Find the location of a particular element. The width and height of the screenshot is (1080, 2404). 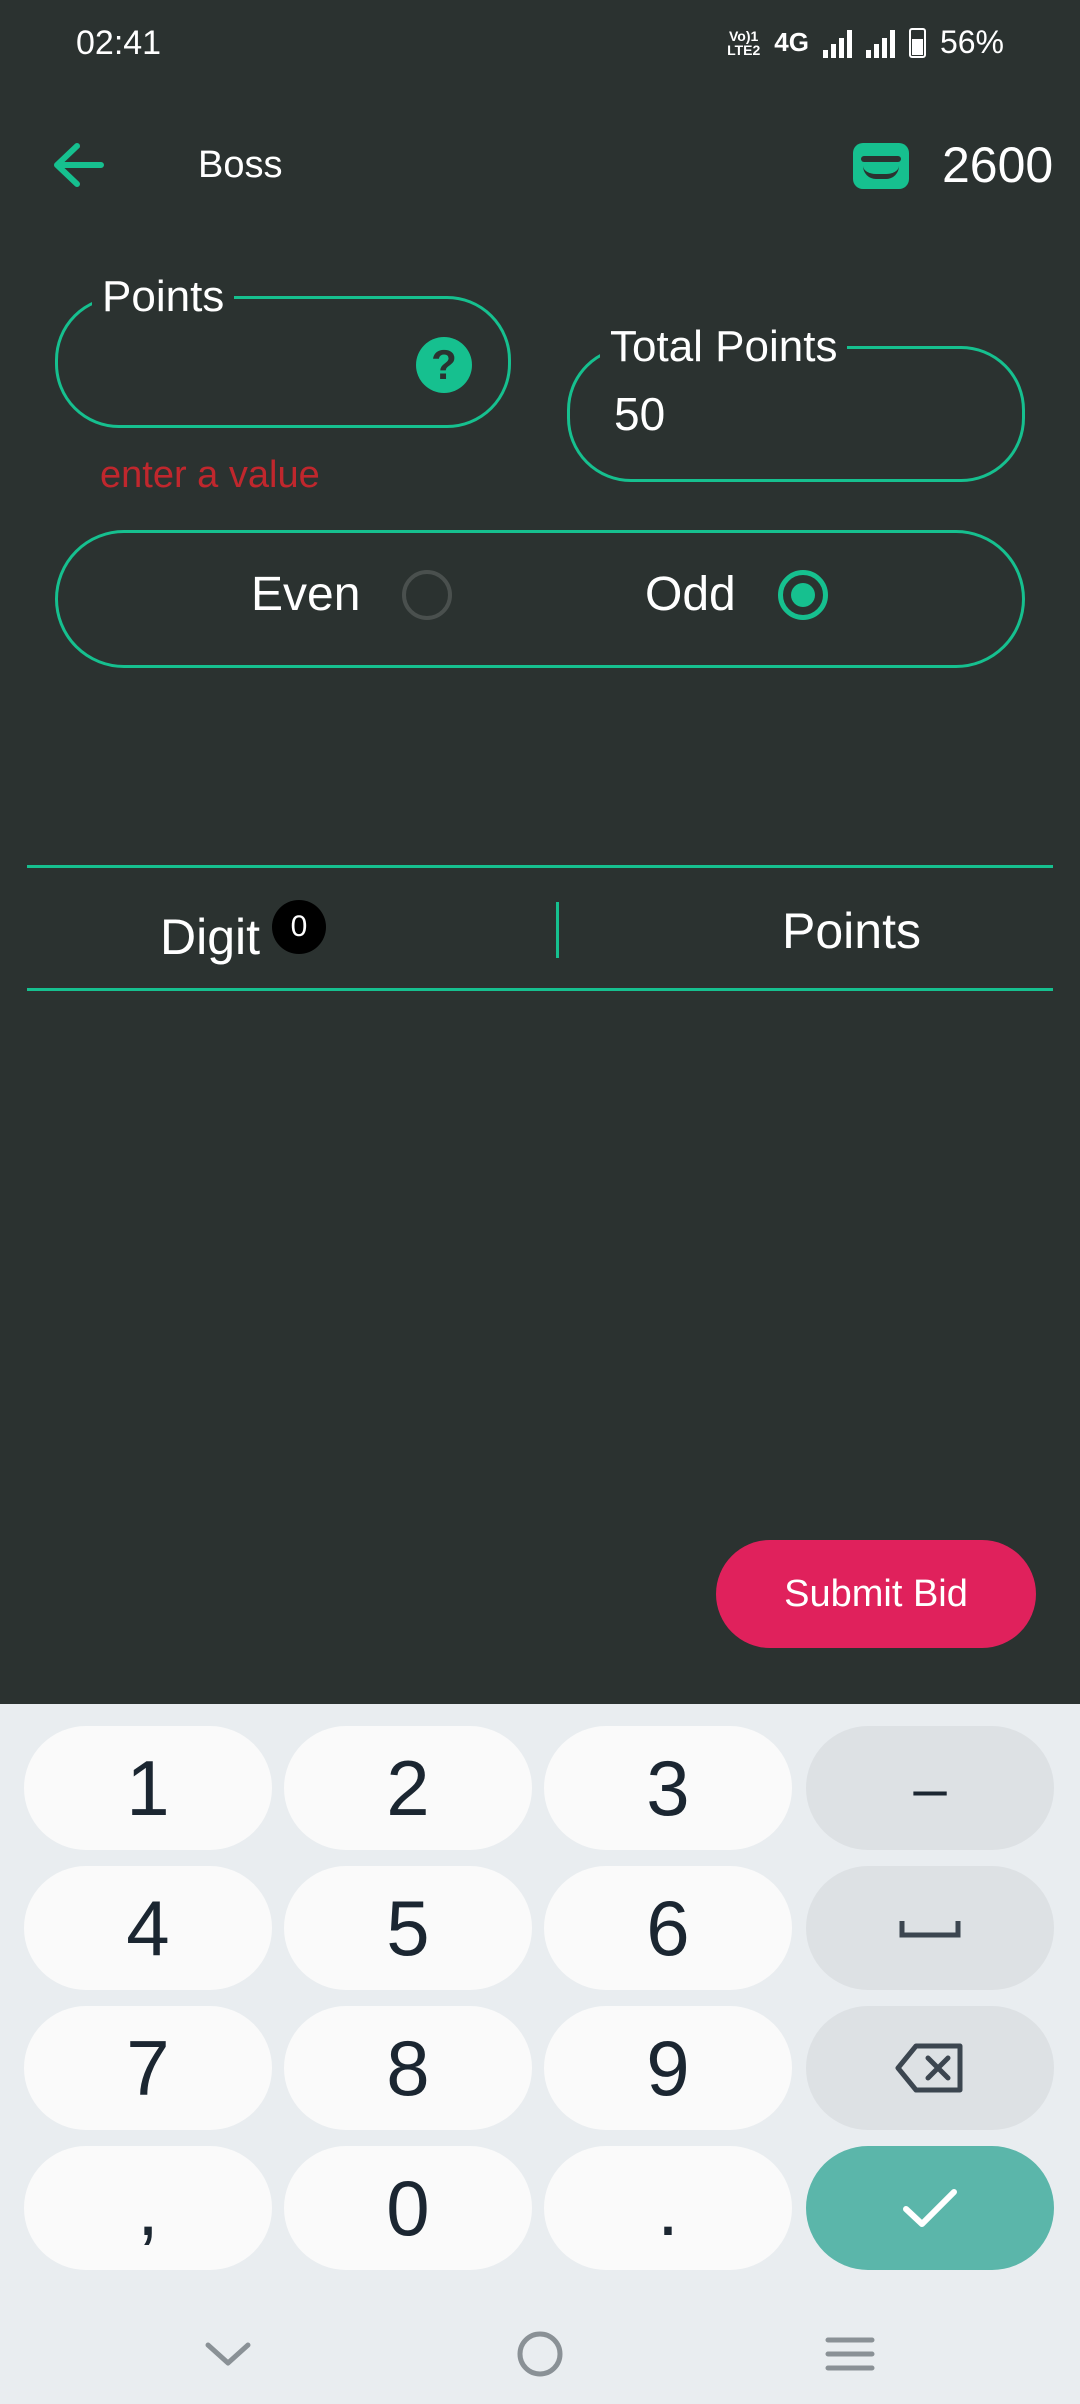

key-period: . is located at coordinates (668, 2208).